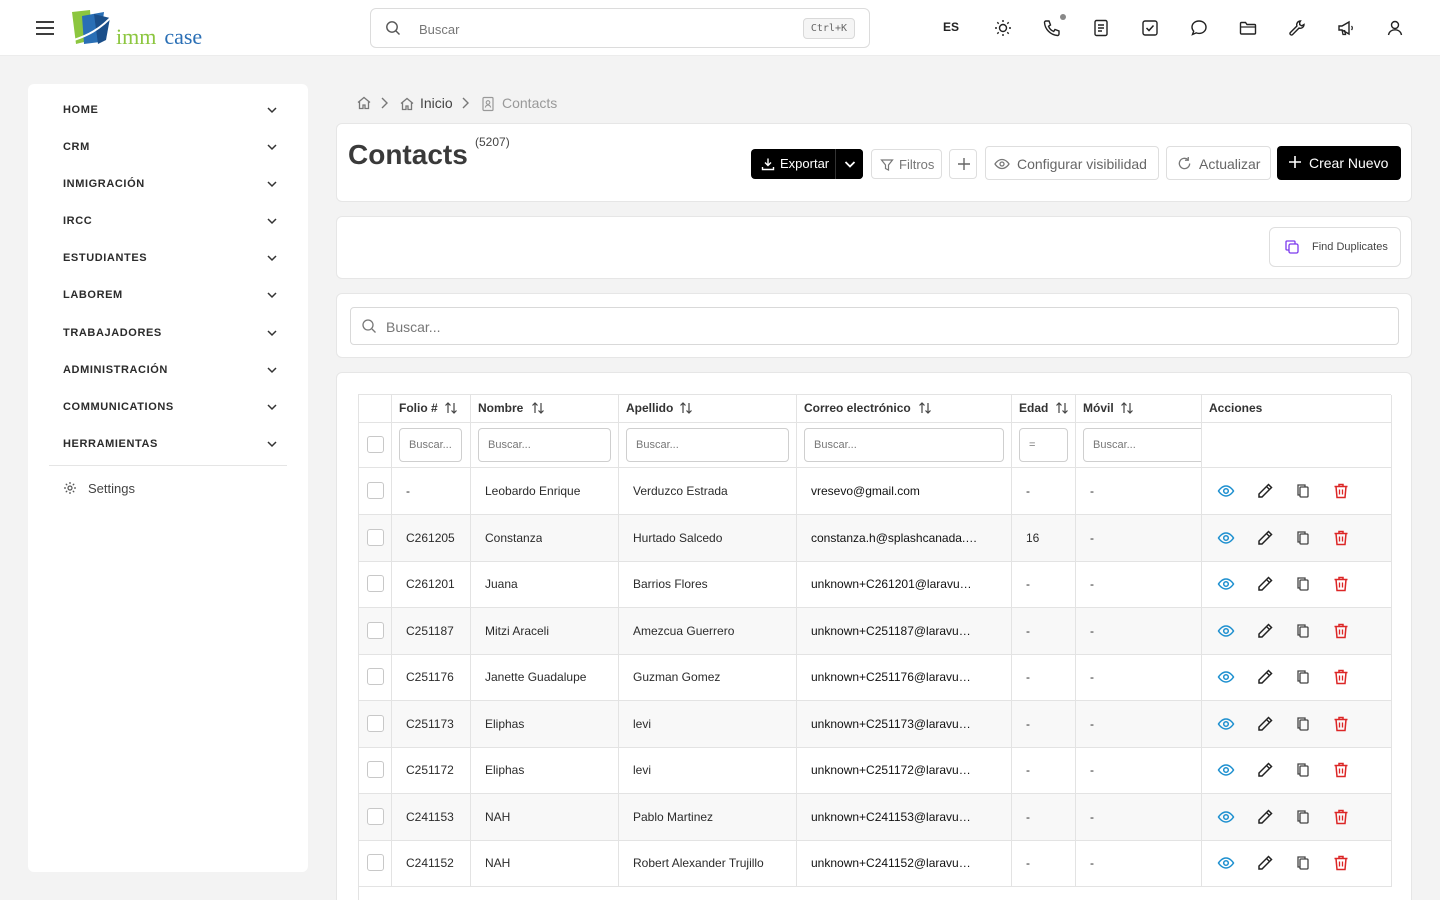 This screenshot has height=900, width=1440. Describe the element at coordinates (170, 185) in the screenshot. I see `sidebar-item-inmigracion: INMIGRACIÓN` at that location.